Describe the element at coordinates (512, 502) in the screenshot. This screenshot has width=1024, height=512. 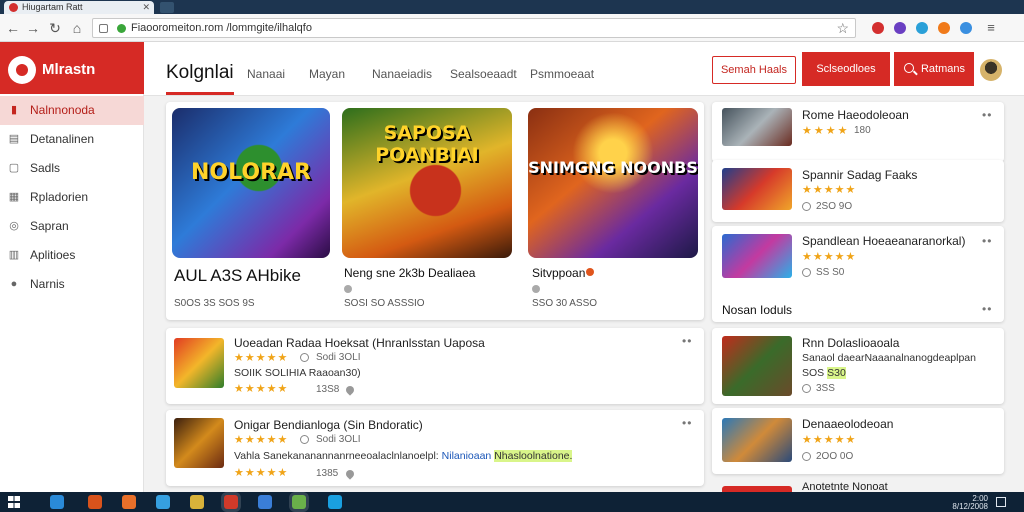
I see `taskbar: 2:00 8/12/2008` at that location.